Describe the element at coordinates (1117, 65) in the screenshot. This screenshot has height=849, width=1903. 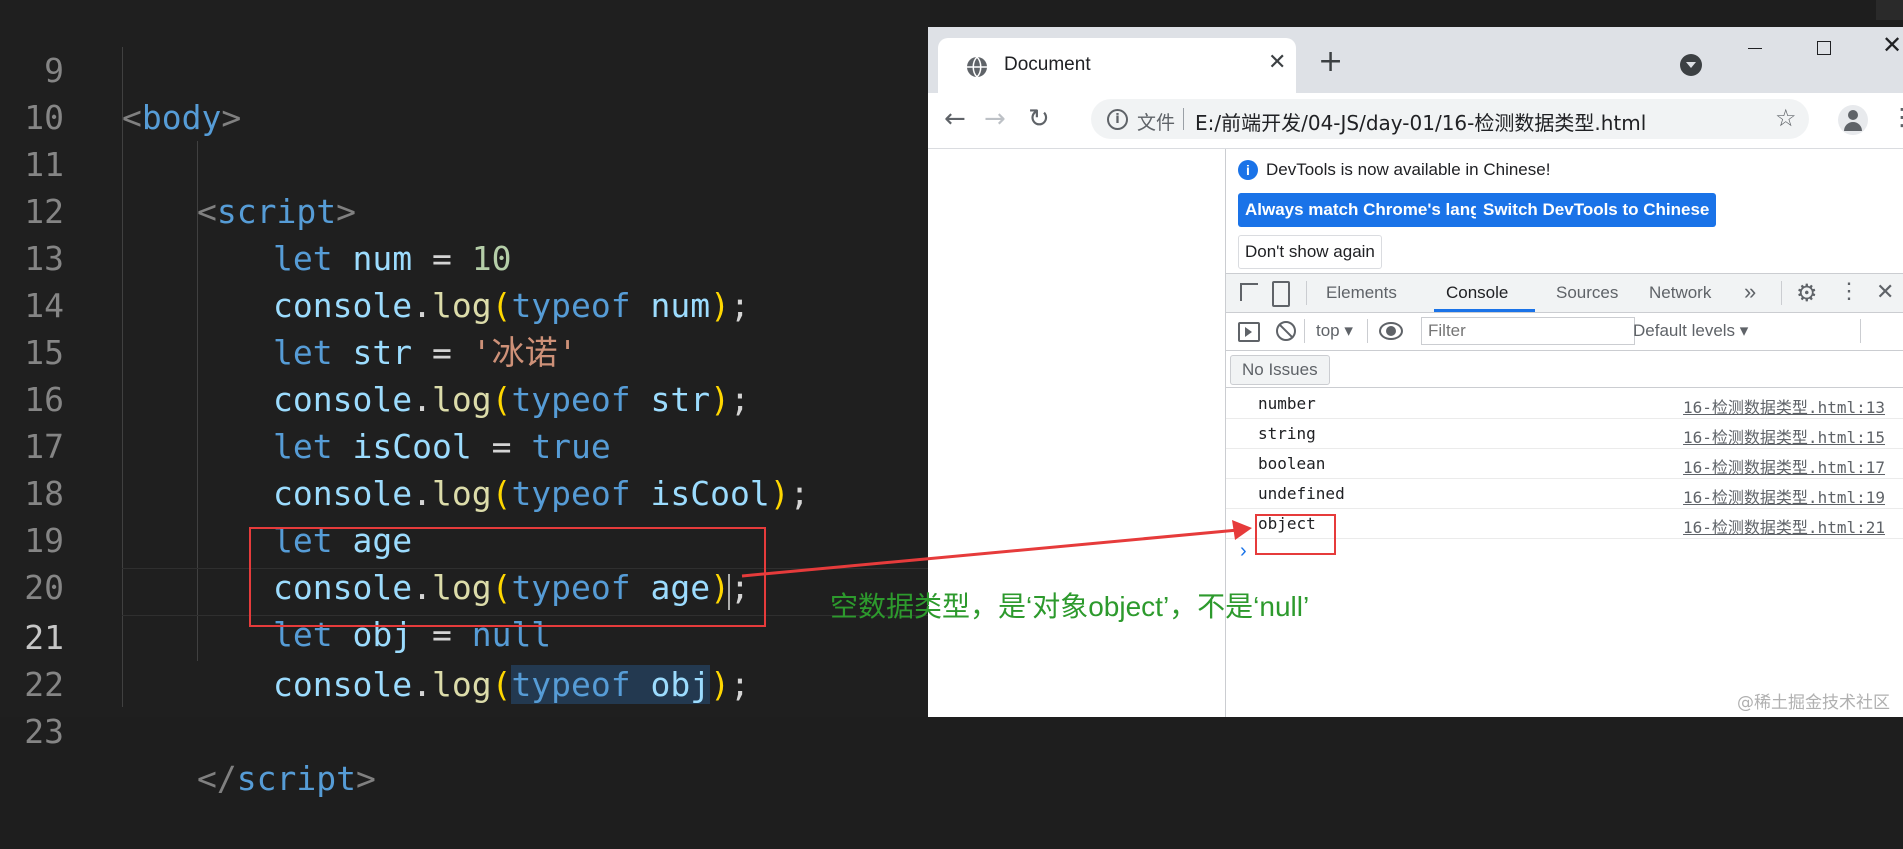
I see `browser-tab: Document ✕` at that location.